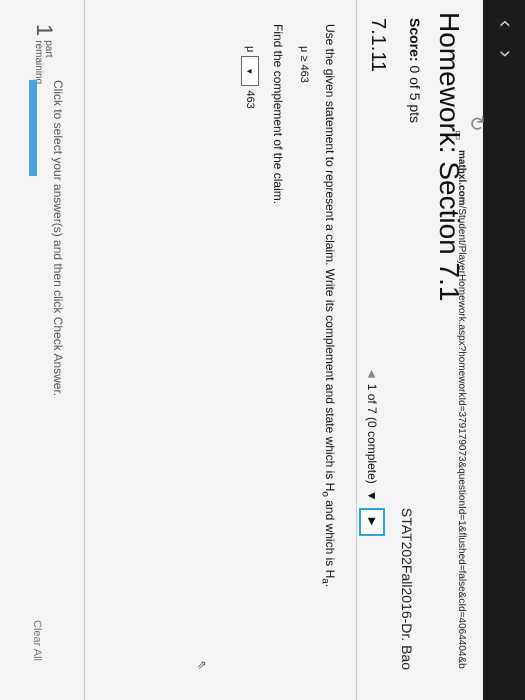 The width and height of the screenshot is (525, 700). Describe the element at coordinates (506, 23) in the screenshot. I see `back-icon: ‹` at that location.